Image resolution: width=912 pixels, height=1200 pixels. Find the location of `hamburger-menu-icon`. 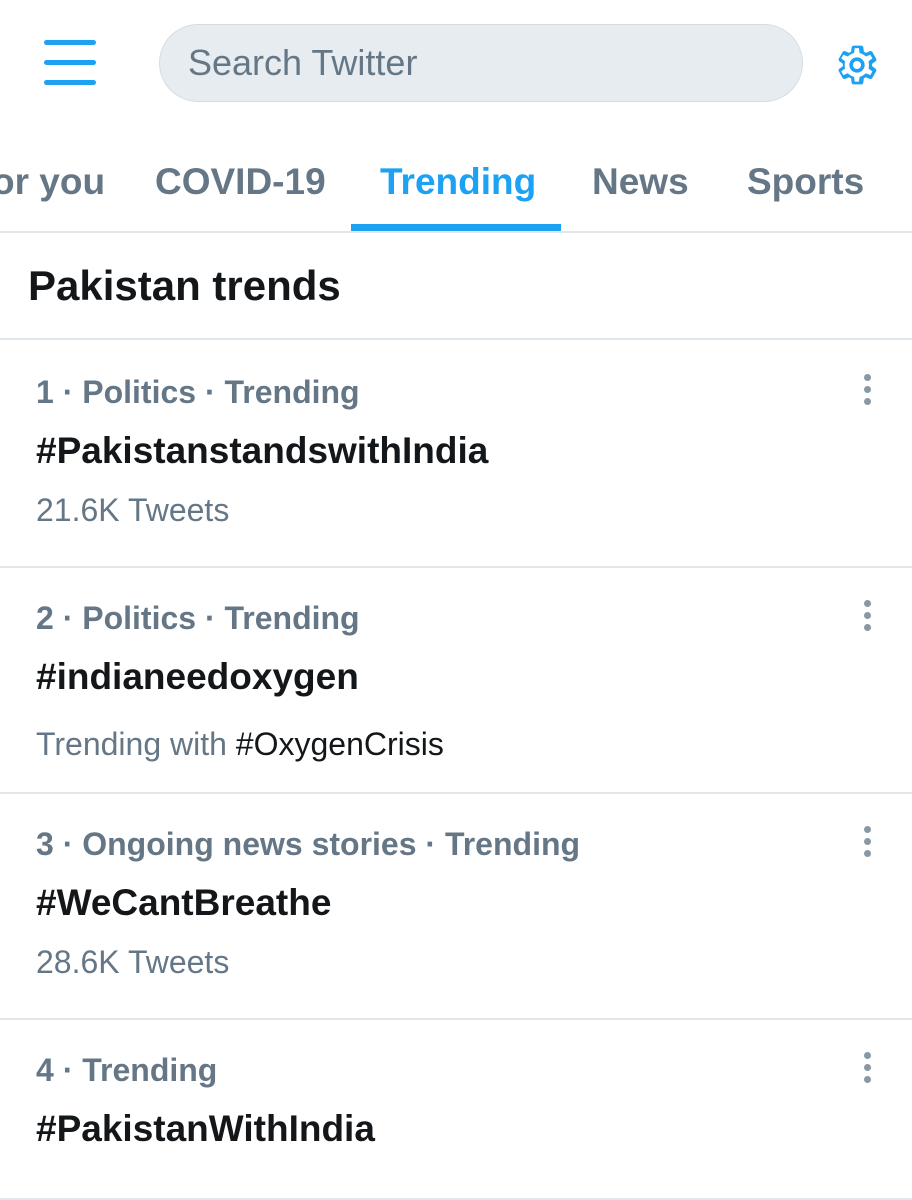

hamburger-menu-icon is located at coordinates (70, 63).